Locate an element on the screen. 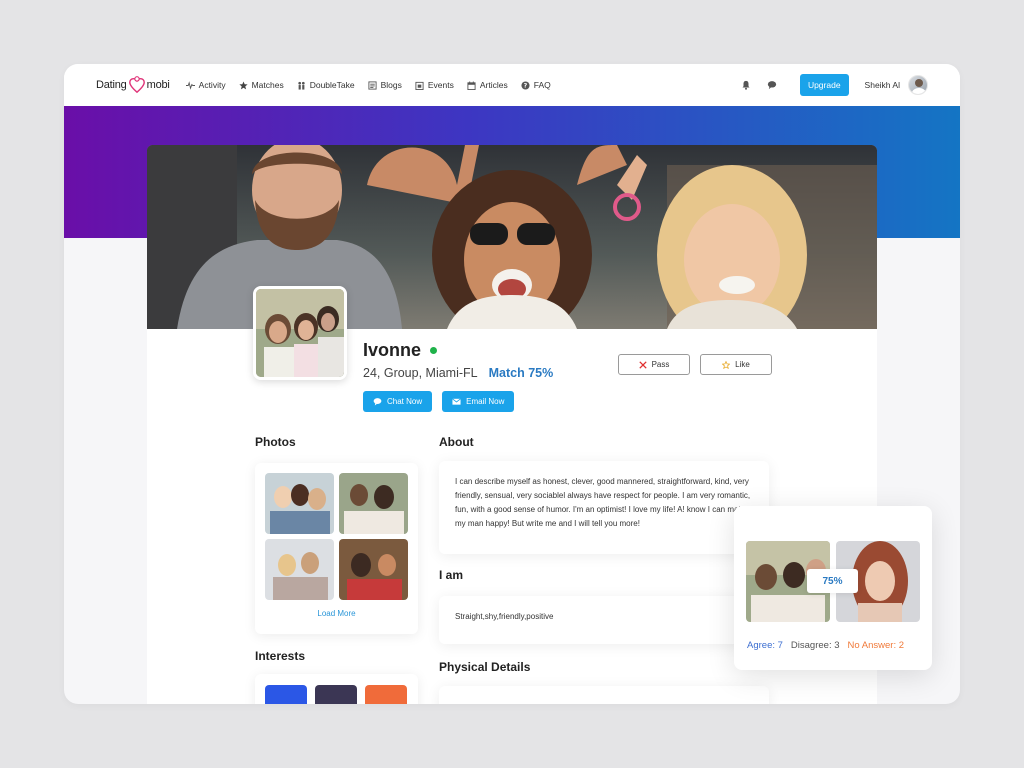 This screenshot has height=768, width=1024. nav-right: Upgrade Sheikh Al is located at coordinates (834, 85).